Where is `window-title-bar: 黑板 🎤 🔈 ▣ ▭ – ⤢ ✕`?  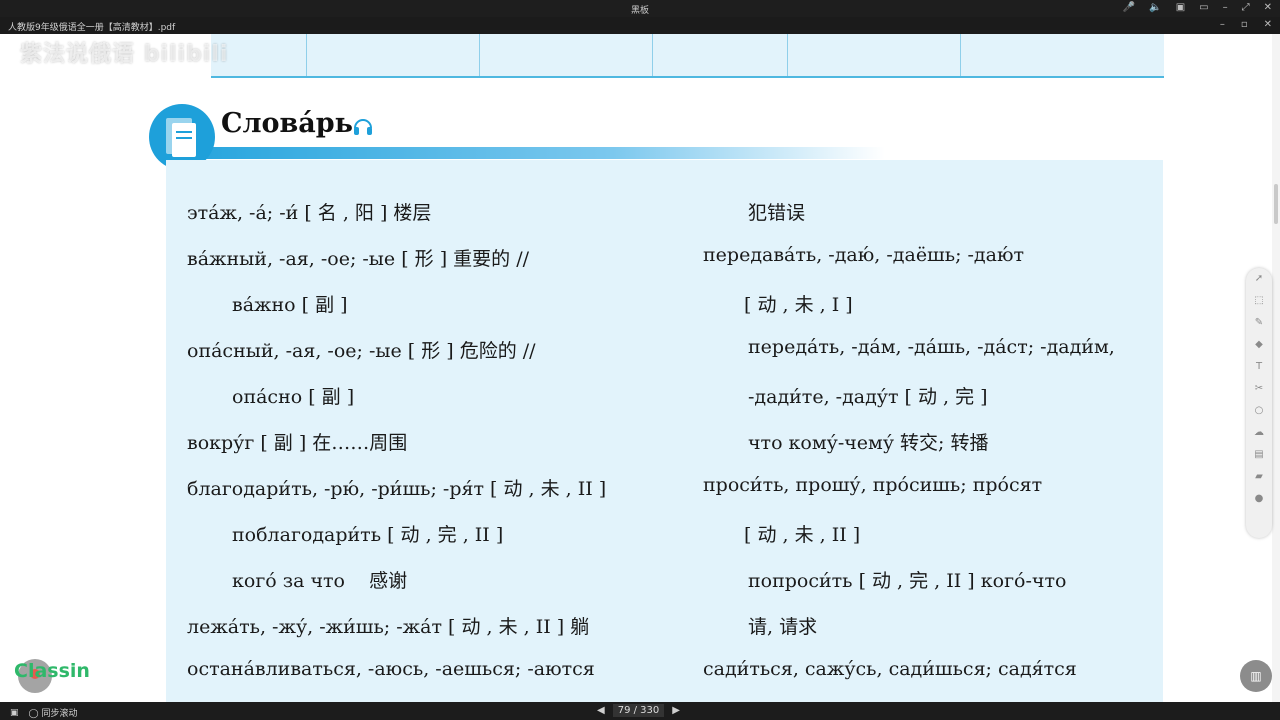 window-title-bar: 黑板 🎤 🔈 ▣ ▭ – ⤢ ✕ is located at coordinates (640, 8).